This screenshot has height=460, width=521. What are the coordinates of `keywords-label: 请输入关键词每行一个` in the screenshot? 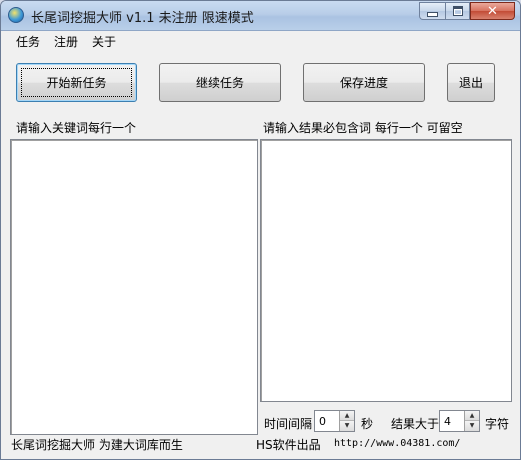 It's located at (76, 128).